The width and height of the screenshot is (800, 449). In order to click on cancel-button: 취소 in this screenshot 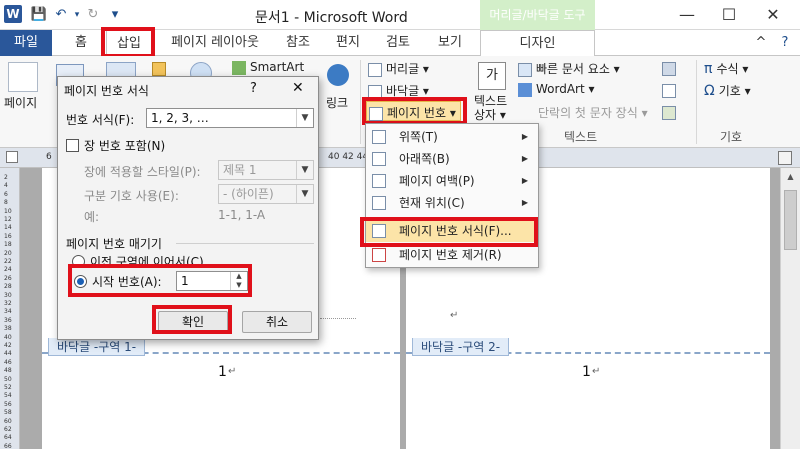, I will do `click(277, 322)`.